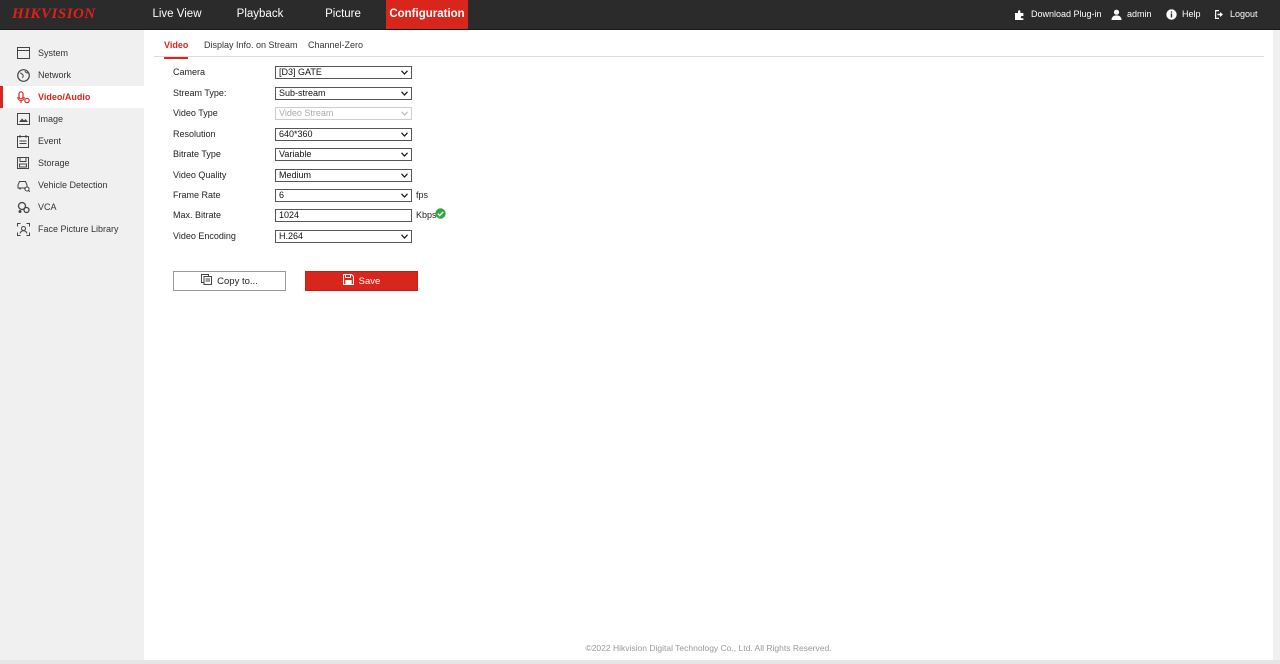 The height and width of the screenshot is (664, 1280). What do you see at coordinates (282, 195) in the screenshot?
I see `frame-rate-value: 6` at bounding box center [282, 195].